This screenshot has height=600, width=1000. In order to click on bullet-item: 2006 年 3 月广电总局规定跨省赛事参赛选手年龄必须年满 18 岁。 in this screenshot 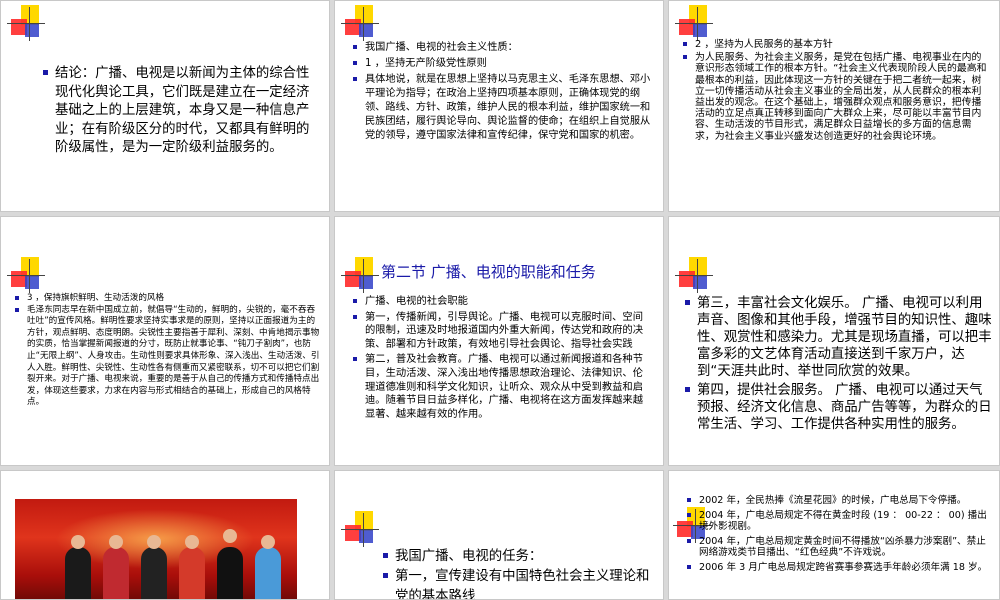, I will do `click(840, 568)`.